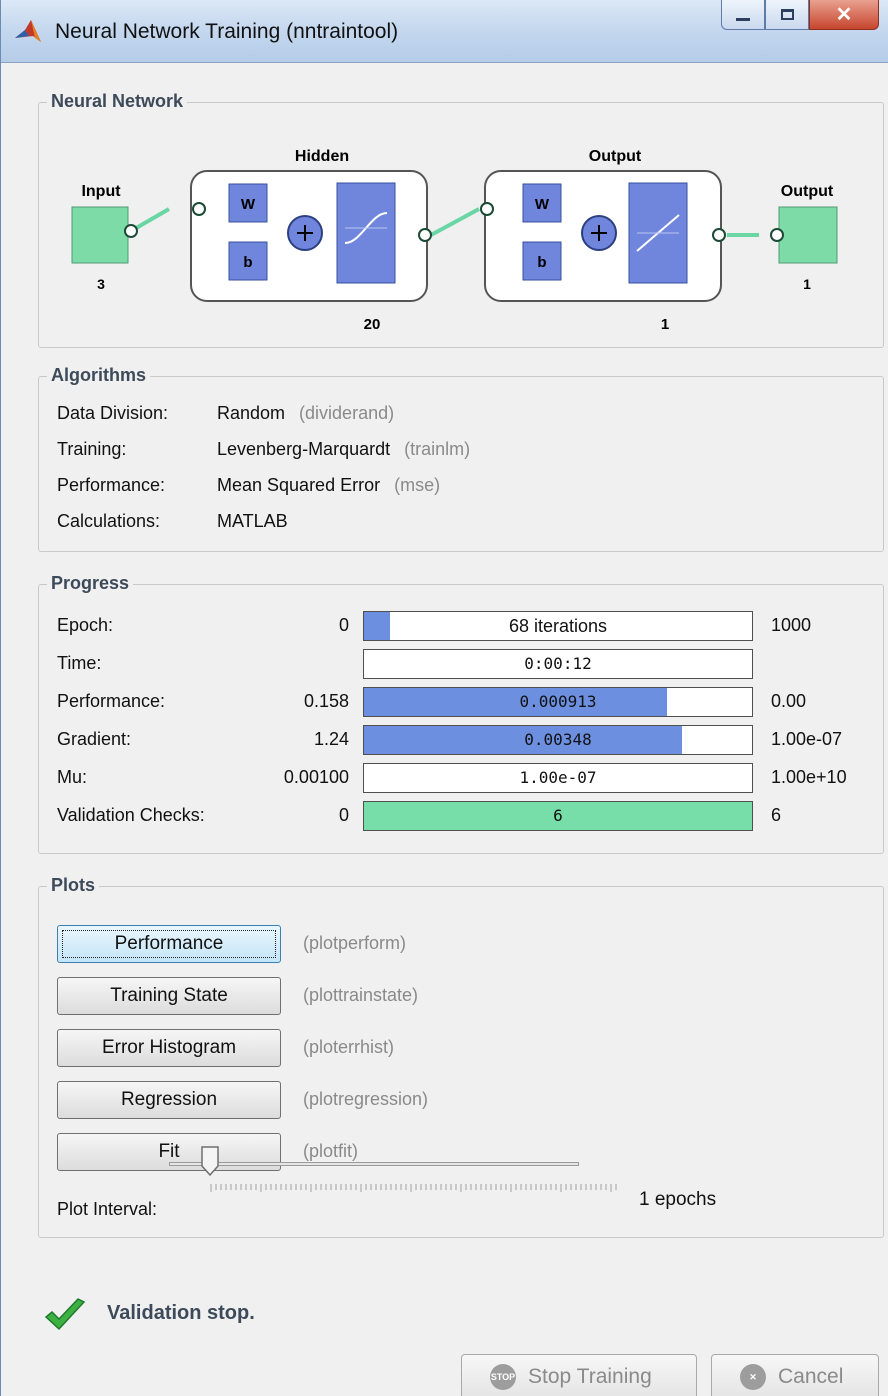 This screenshot has width=888, height=1396. What do you see at coordinates (251, 413) in the screenshot?
I see `algorithm-value-text: Random` at bounding box center [251, 413].